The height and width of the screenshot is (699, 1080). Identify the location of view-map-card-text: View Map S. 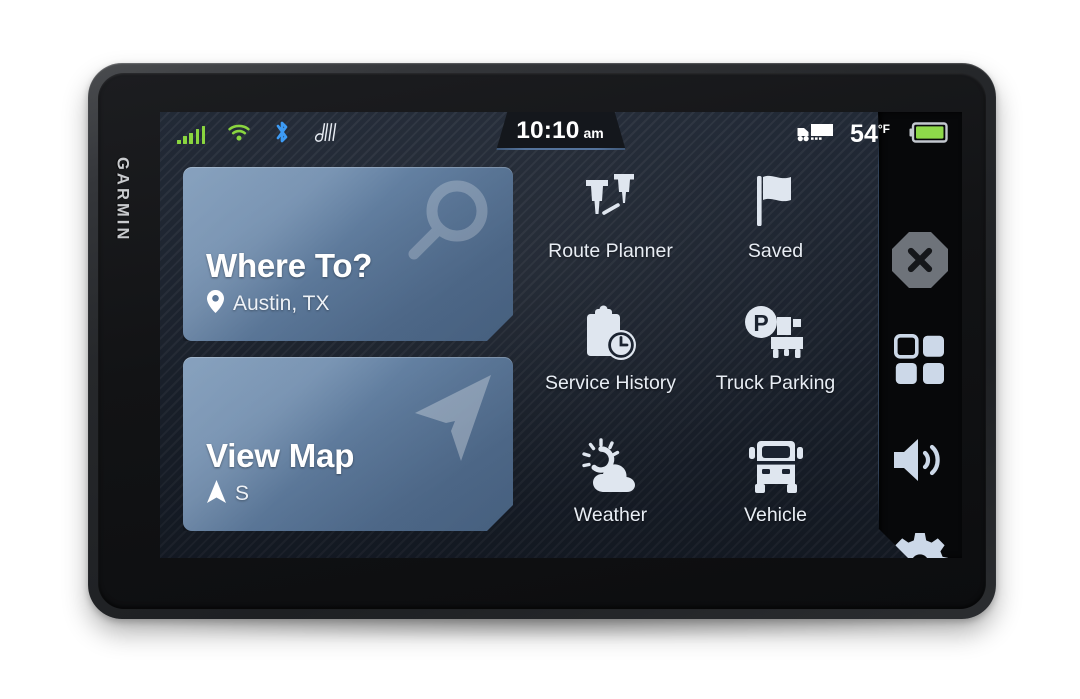
(280, 474).